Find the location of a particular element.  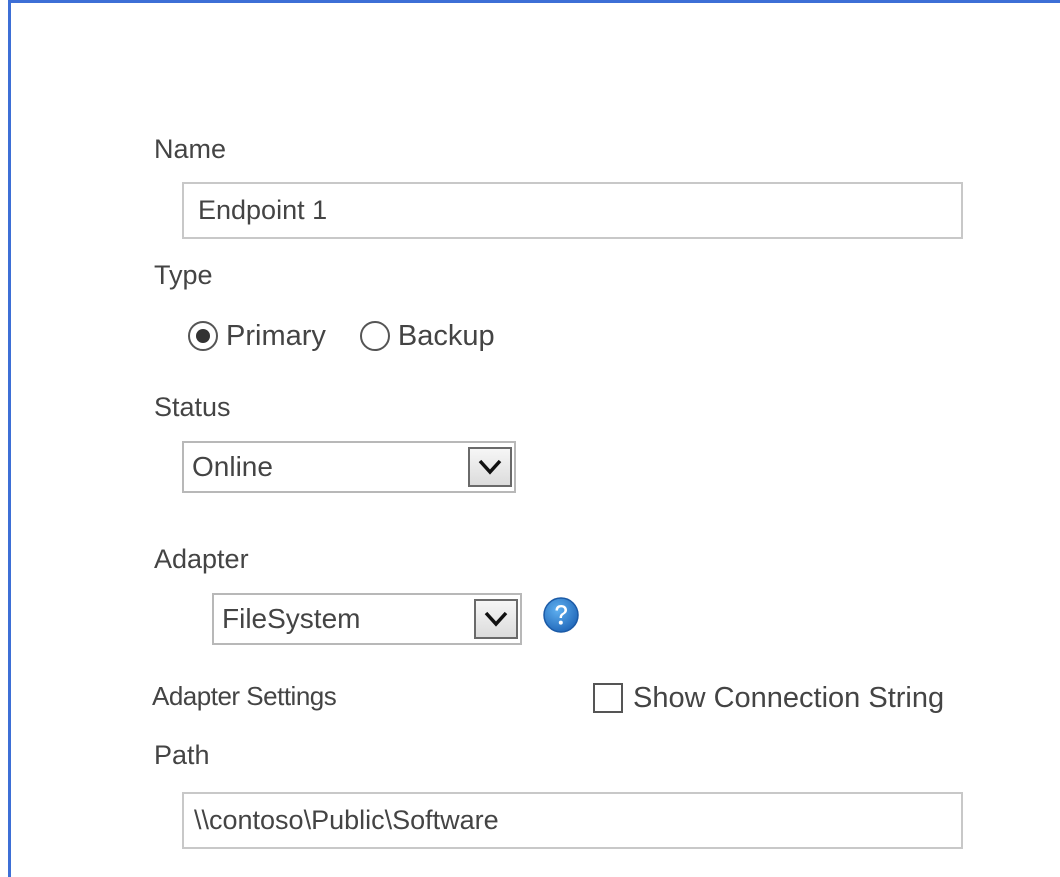

adapter-label: Adapter is located at coordinates (201, 559).